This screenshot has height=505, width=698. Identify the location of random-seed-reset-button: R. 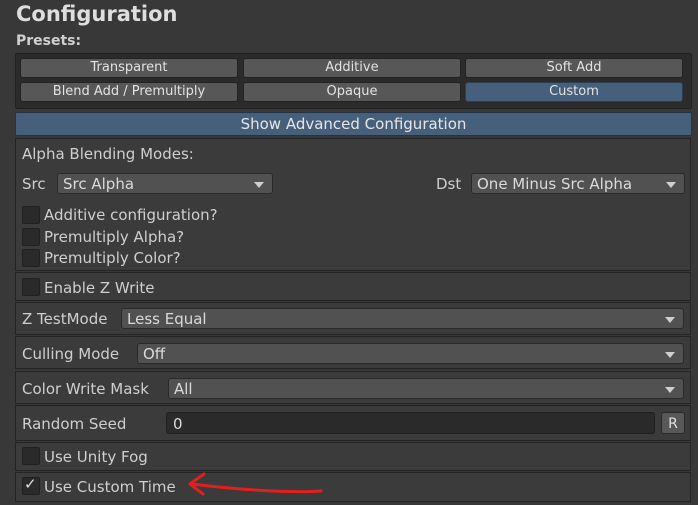
(673, 423).